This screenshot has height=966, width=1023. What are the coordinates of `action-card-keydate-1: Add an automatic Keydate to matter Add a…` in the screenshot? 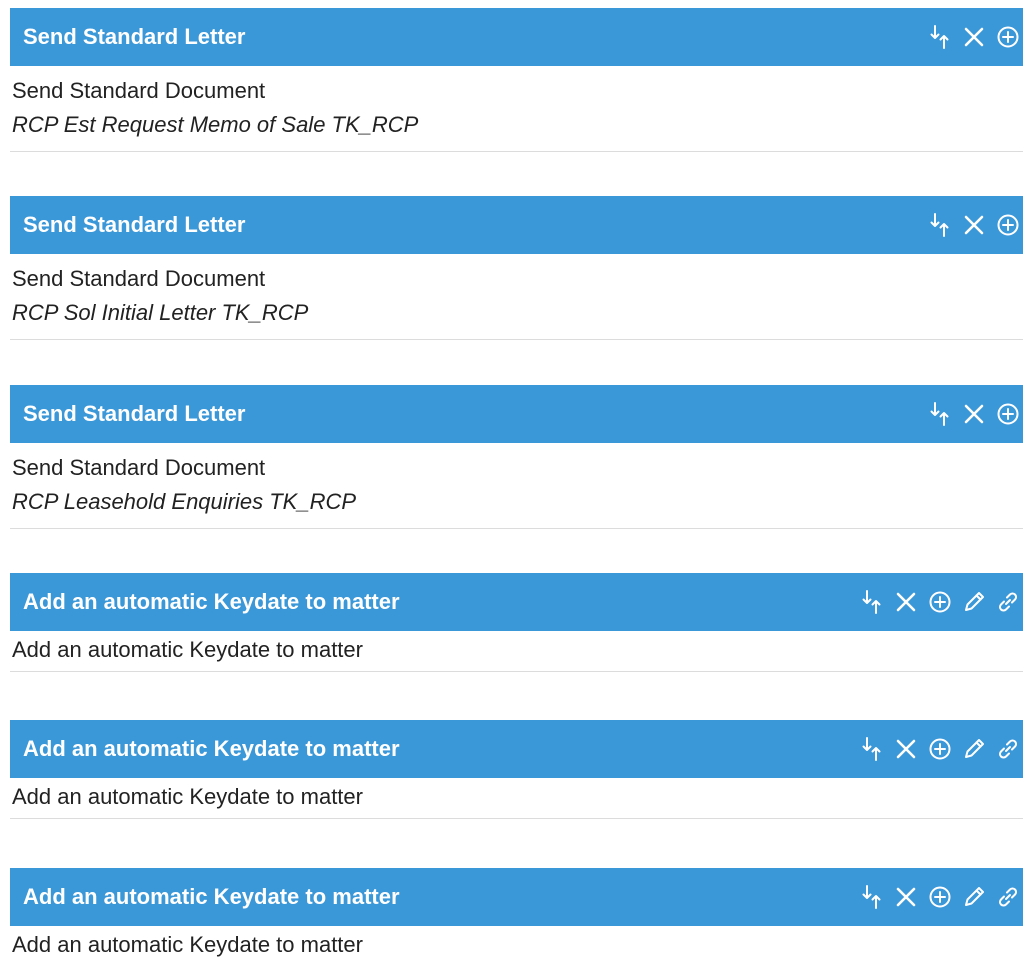 It's located at (516, 622).